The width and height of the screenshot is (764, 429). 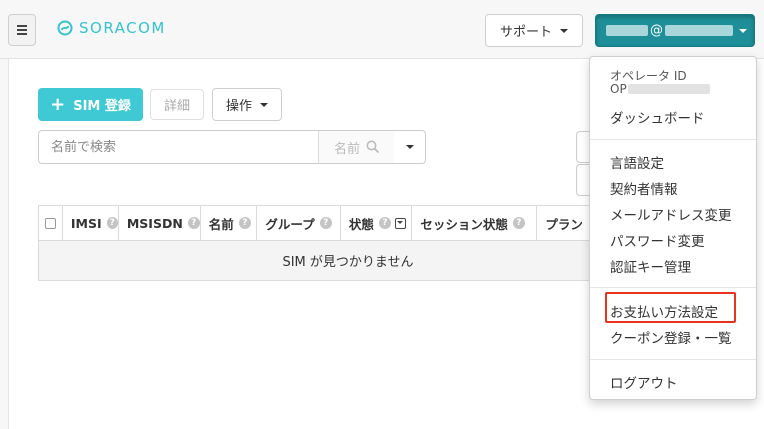 What do you see at coordinates (525, 32) in the screenshot?
I see `support-label: サポート` at bounding box center [525, 32].